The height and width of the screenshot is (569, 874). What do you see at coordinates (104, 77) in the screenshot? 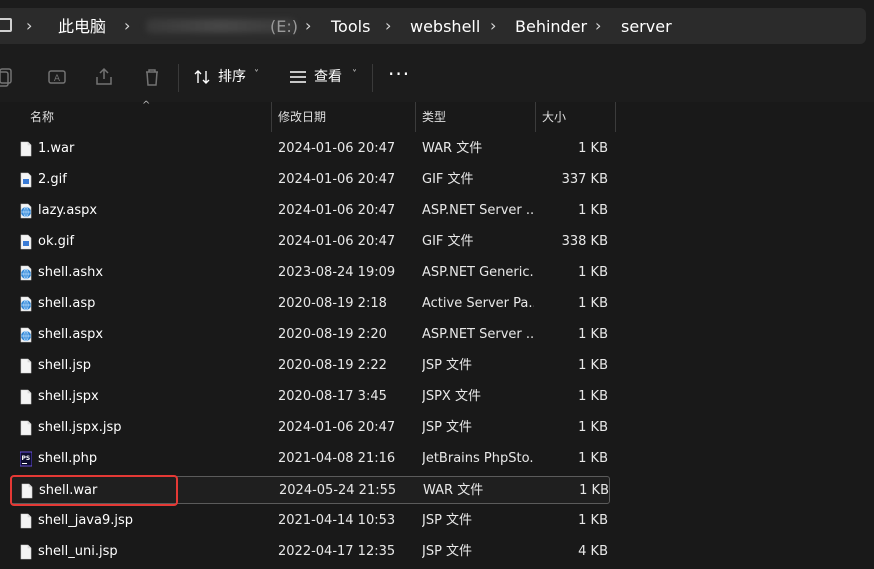
I see `share-icon` at bounding box center [104, 77].